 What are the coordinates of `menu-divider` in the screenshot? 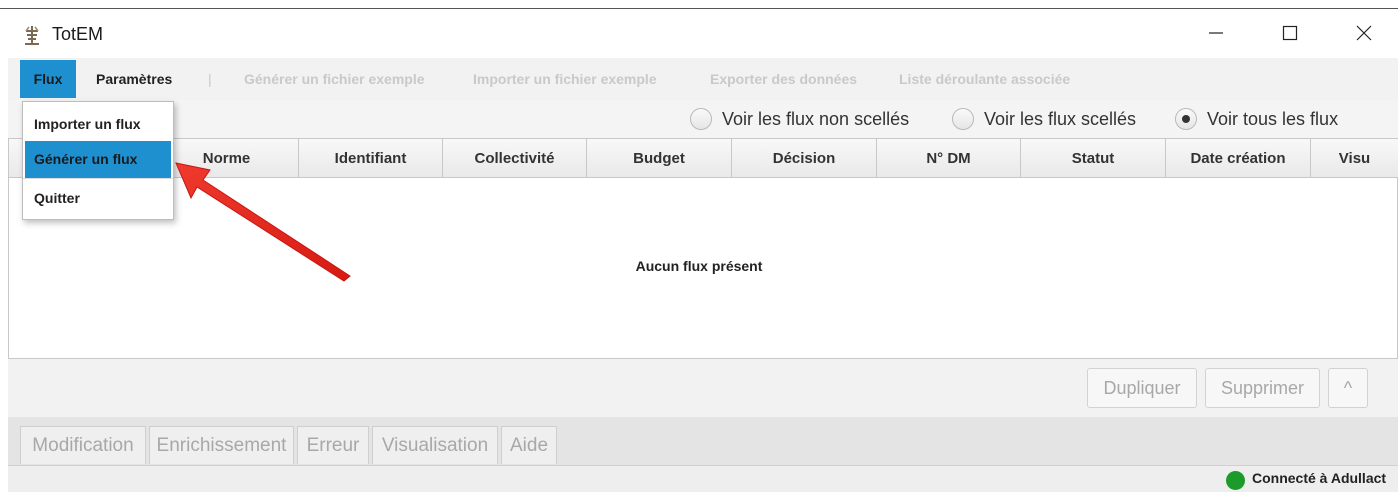 It's located at (98, 178).